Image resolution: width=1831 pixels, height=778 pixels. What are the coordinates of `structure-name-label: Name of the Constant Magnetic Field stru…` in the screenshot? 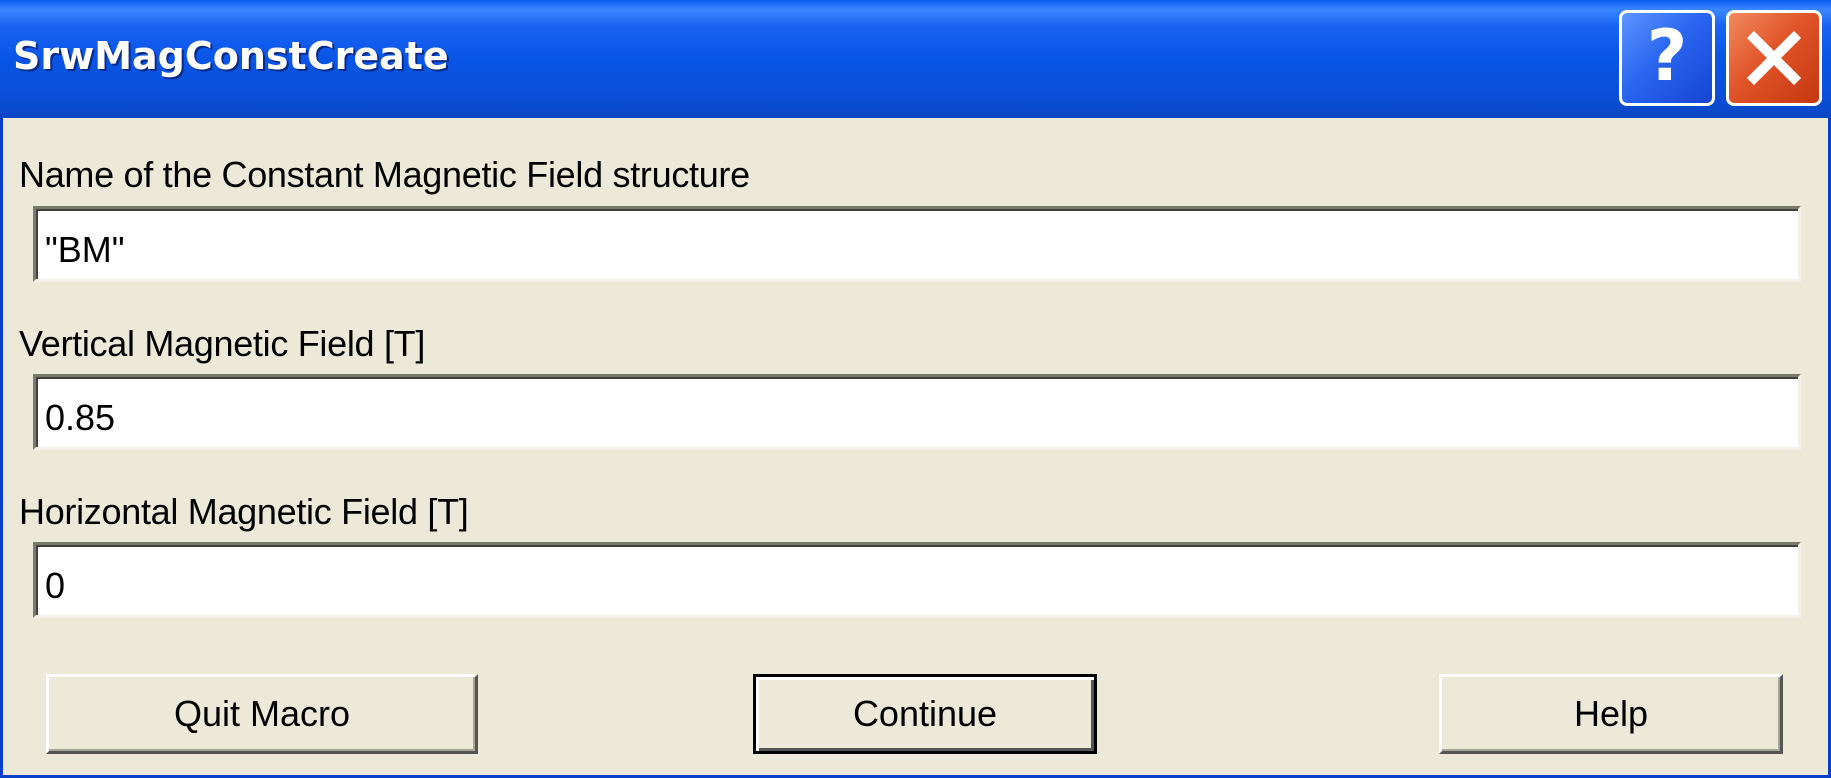 It's located at (384, 174).